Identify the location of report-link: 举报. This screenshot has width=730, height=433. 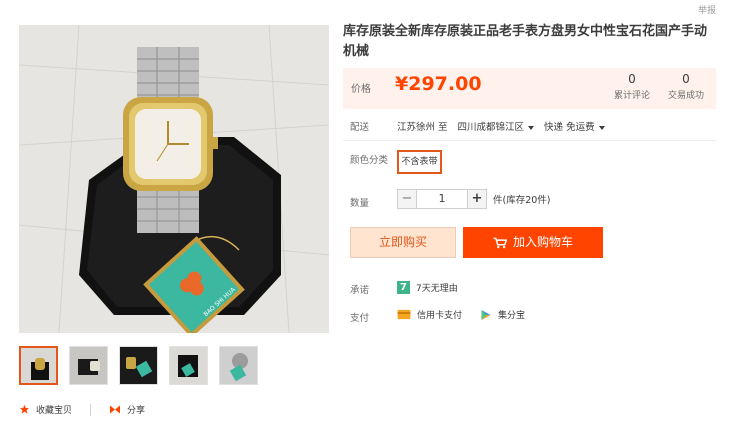
(707, 9).